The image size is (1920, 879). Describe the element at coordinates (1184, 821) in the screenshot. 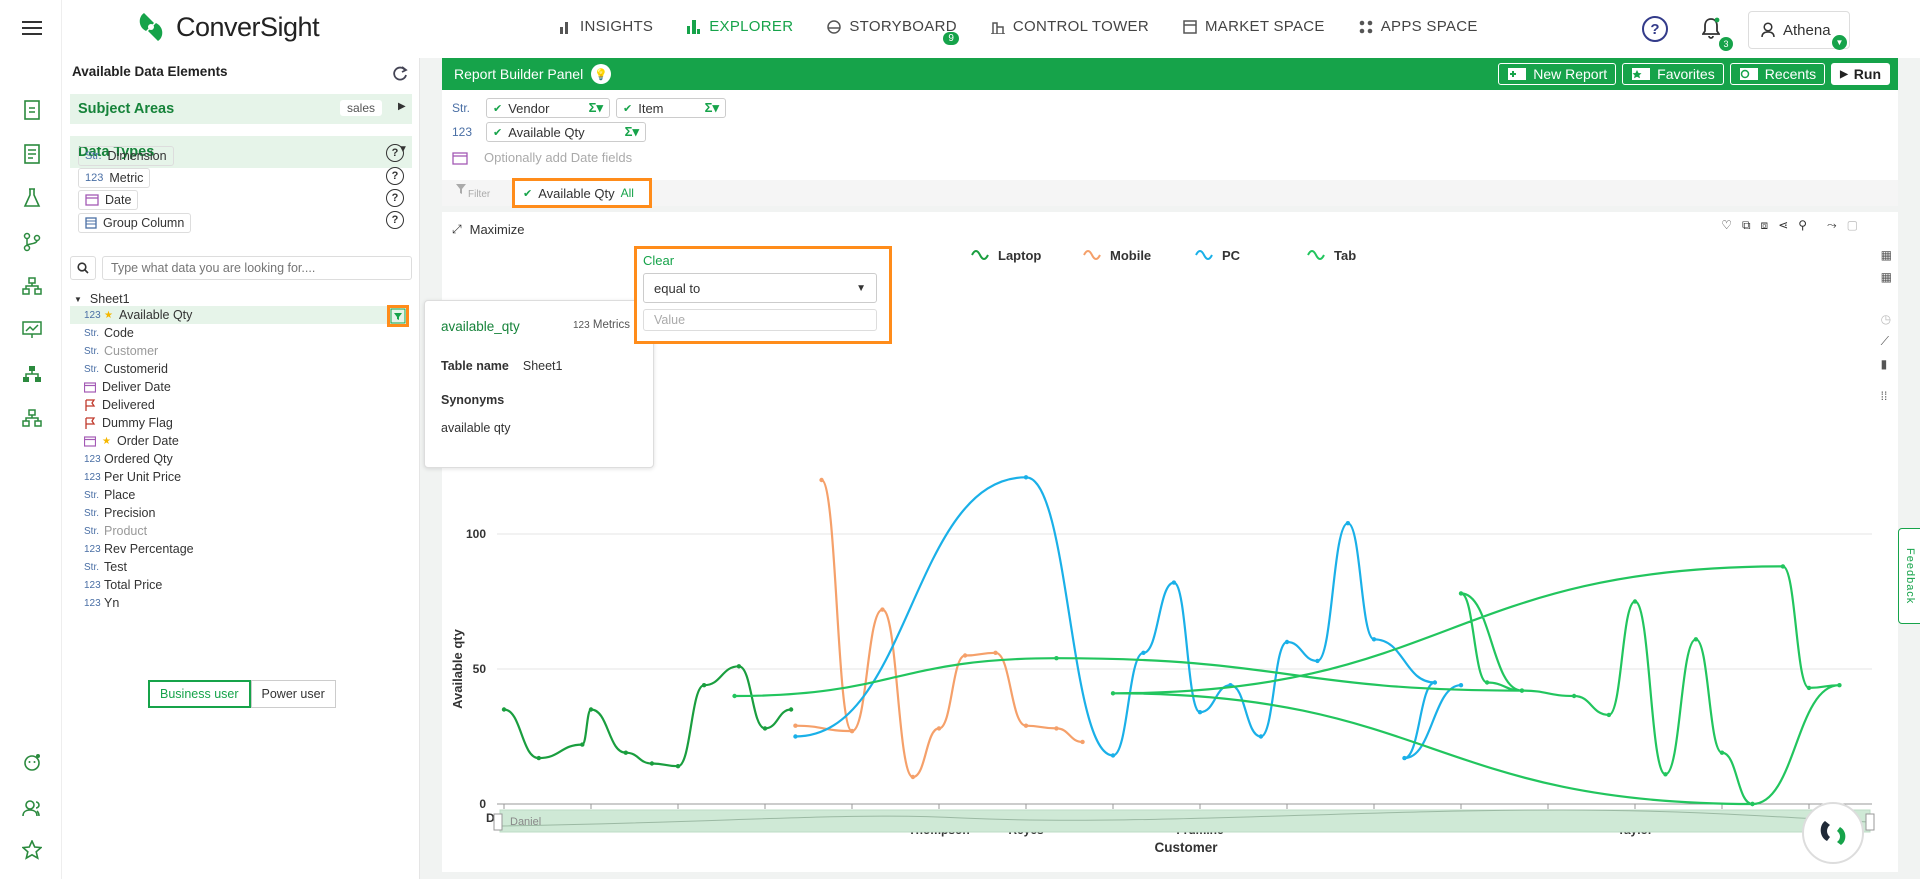

I see `zoom-scroller: Daniel` at that location.